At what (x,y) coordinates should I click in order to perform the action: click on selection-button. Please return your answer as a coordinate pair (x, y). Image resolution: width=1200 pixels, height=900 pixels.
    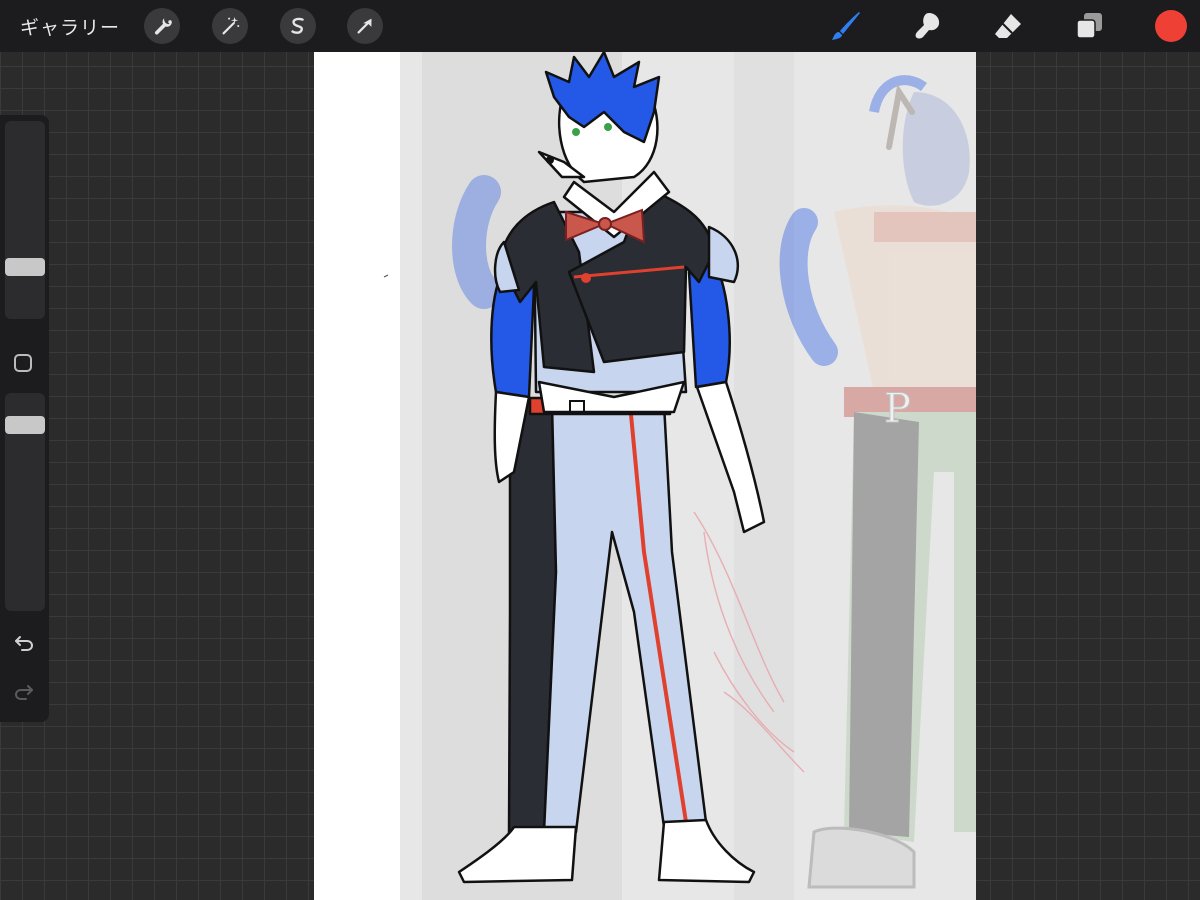
    Looking at the image, I should click on (298, 26).